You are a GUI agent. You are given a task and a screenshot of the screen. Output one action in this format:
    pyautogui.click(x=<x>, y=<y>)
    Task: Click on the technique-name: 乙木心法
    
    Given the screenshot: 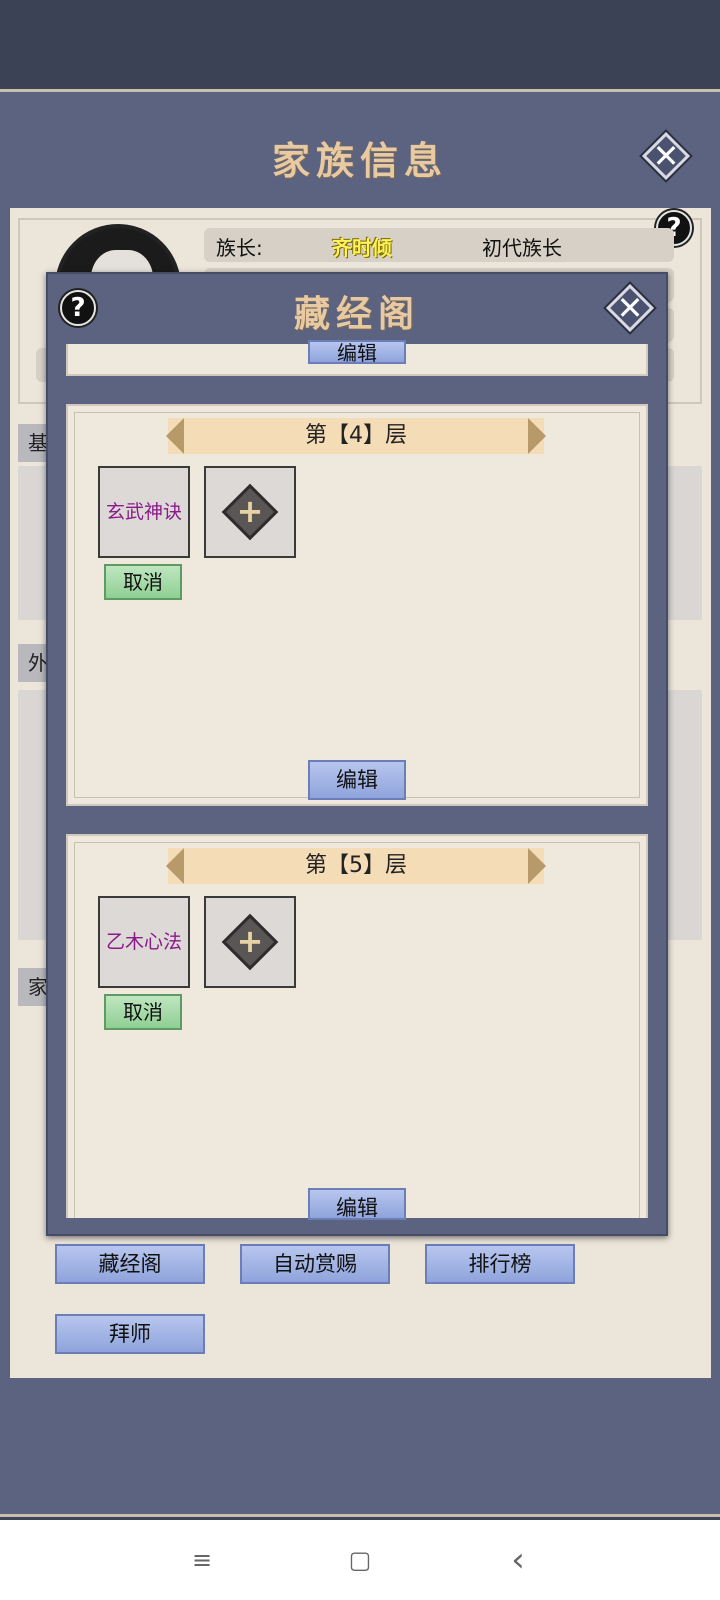 What is the action you would take?
    pyautogui.click(x=143, y=942)
    